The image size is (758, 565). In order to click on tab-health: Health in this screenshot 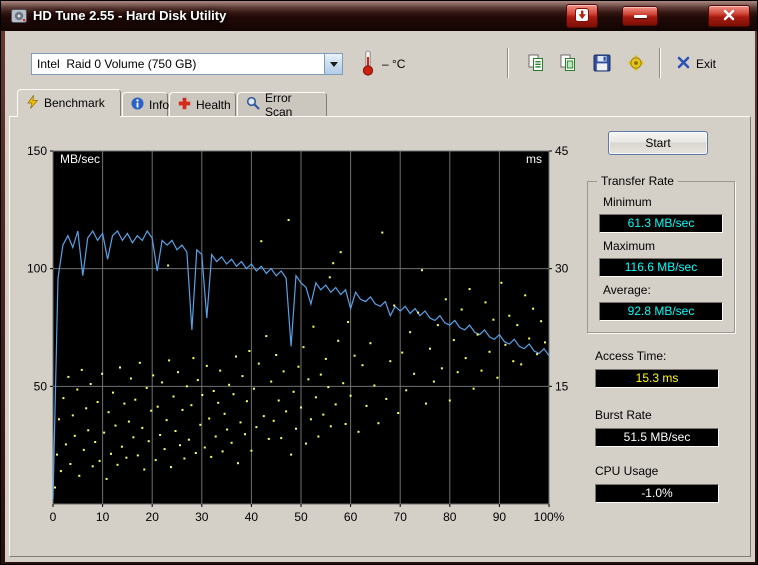, I will do `click(202, 104)`.